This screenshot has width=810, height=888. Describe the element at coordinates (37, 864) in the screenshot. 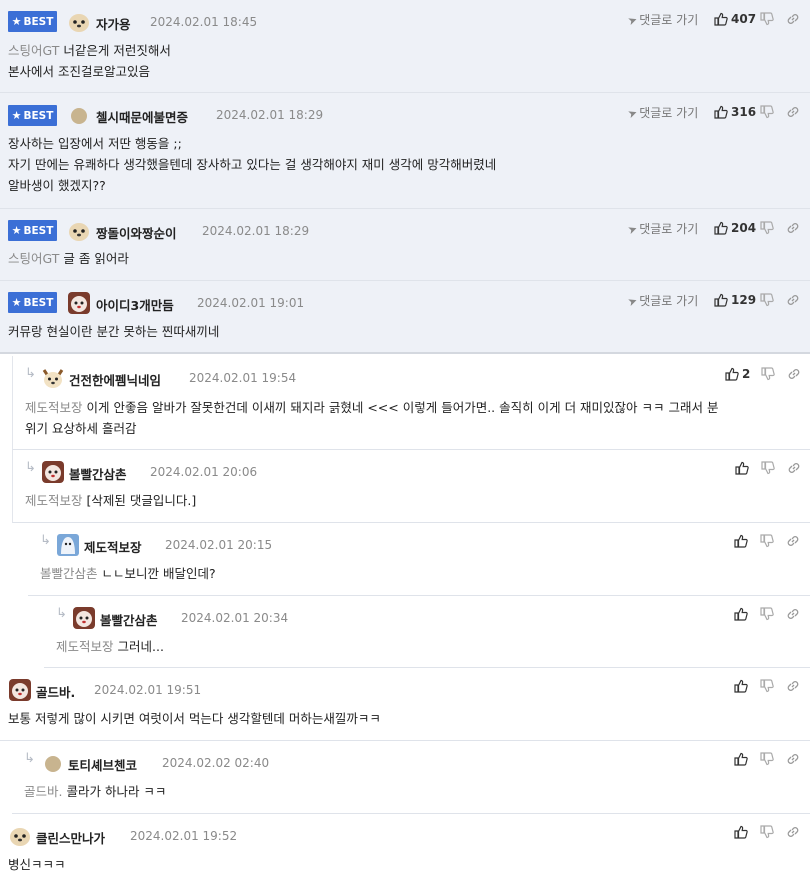

I see `comment-body: 병신ㅋㅋㅋ` at that location.